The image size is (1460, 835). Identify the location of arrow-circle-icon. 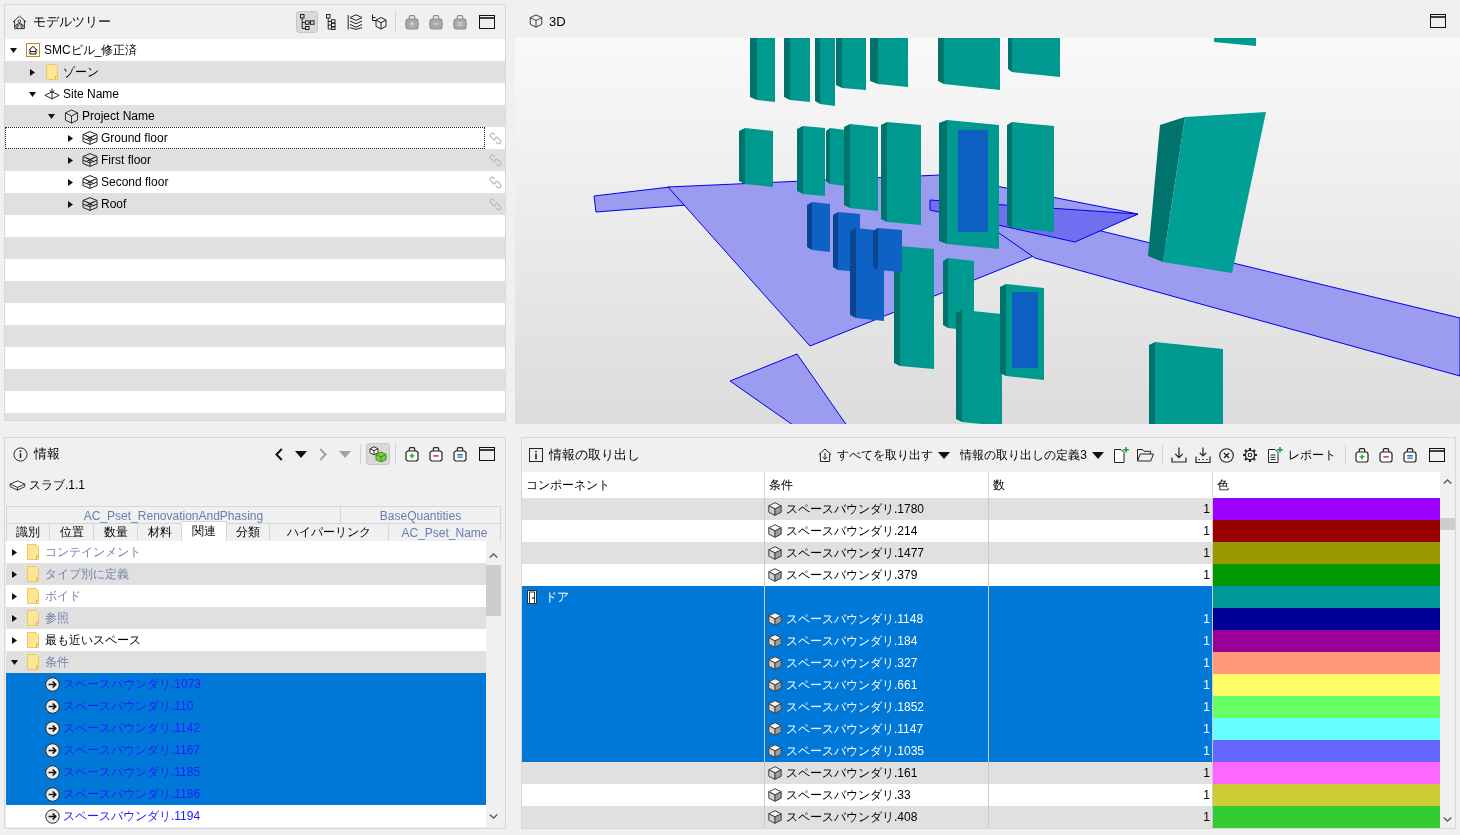
(52, 750).